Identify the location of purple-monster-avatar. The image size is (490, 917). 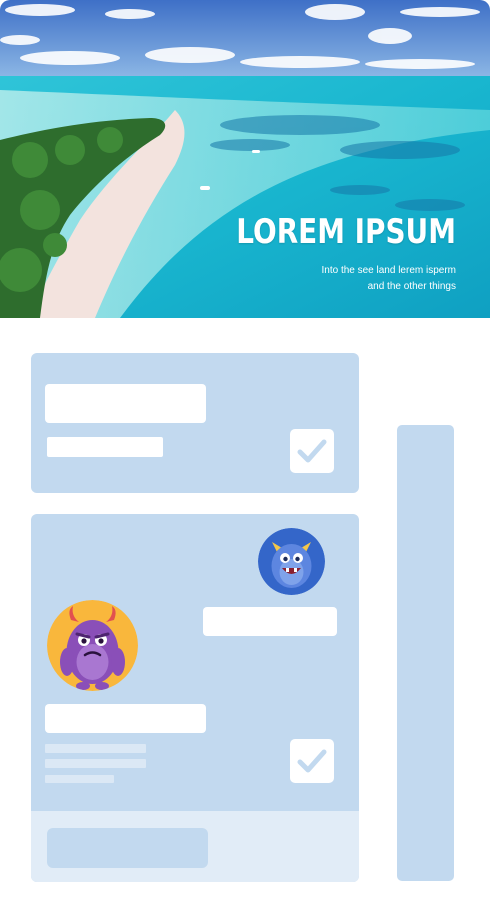
(92, 645).